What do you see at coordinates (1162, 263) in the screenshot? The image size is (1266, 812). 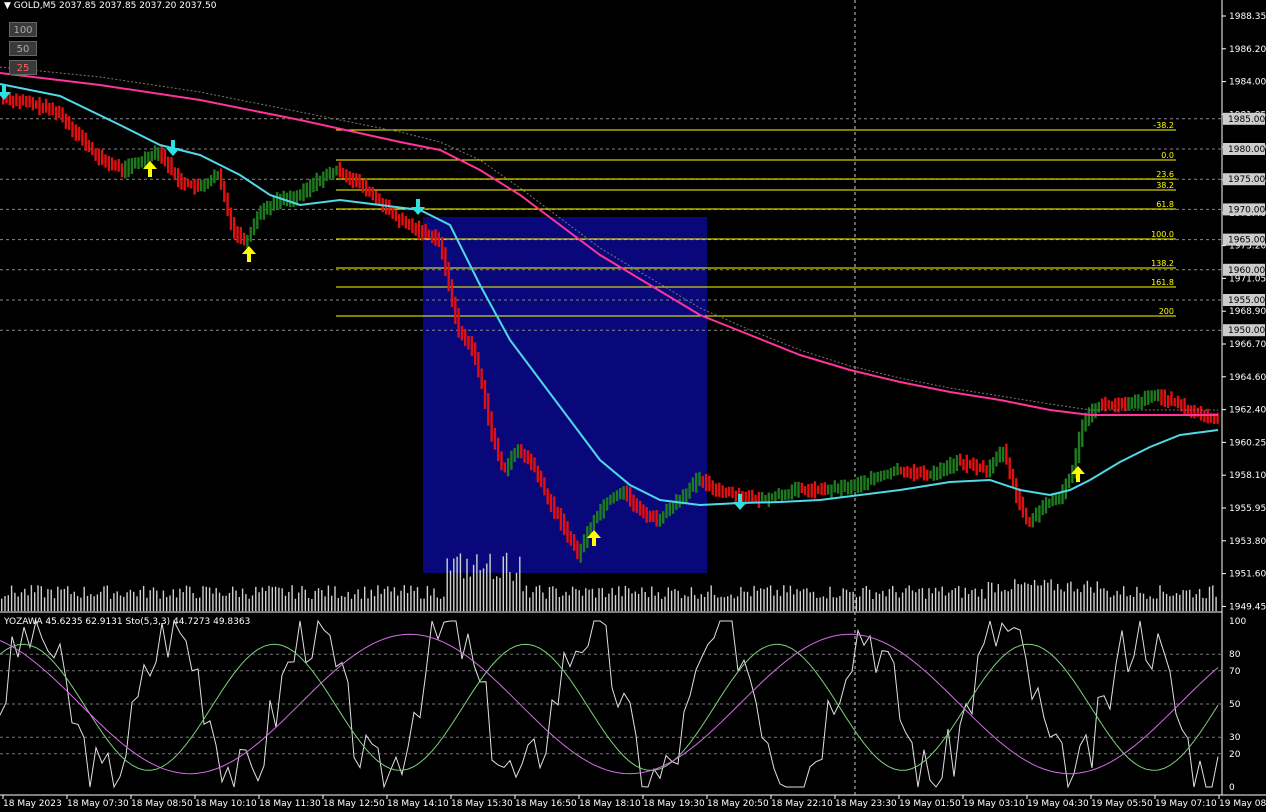 I see `fib-level-label: 138.2` at bounding box center [1162, 263].